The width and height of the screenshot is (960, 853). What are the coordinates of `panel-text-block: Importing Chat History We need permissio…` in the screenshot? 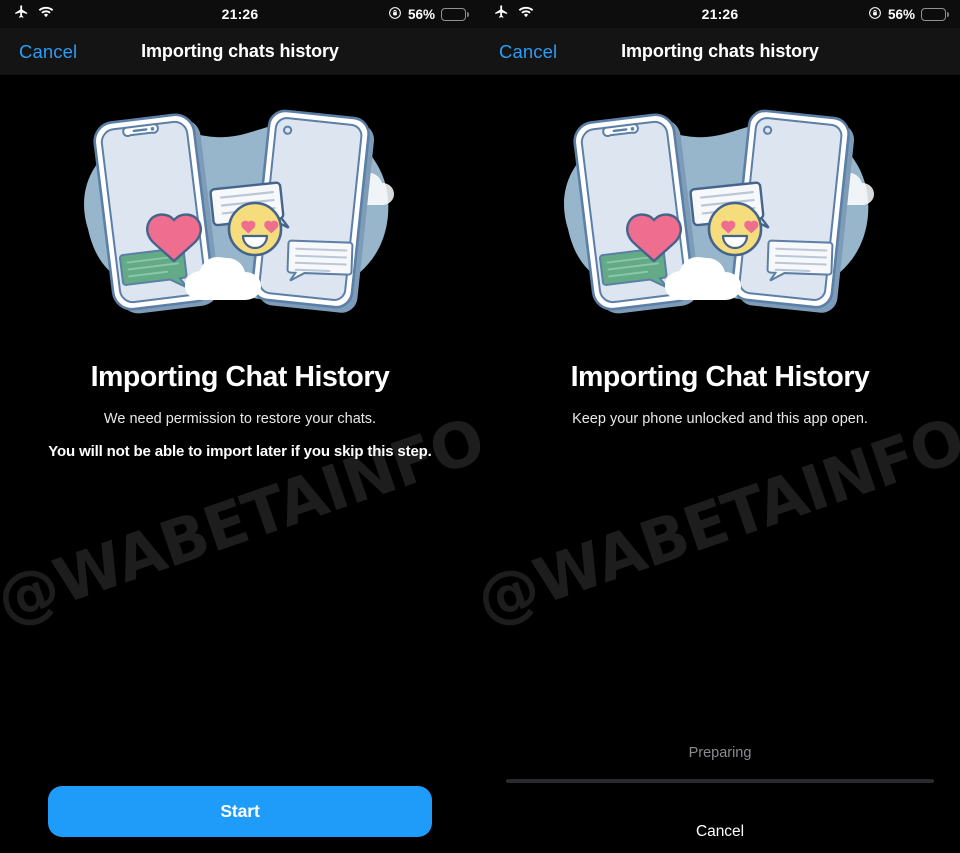 It's located at (240, 410).